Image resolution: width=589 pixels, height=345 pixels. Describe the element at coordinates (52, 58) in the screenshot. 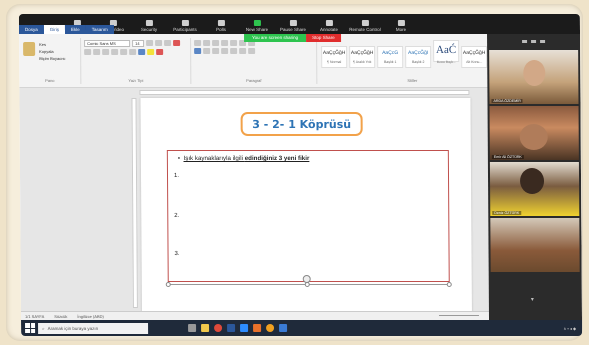

I see `format-painter-button: Biçim Boyacısı` at that location.